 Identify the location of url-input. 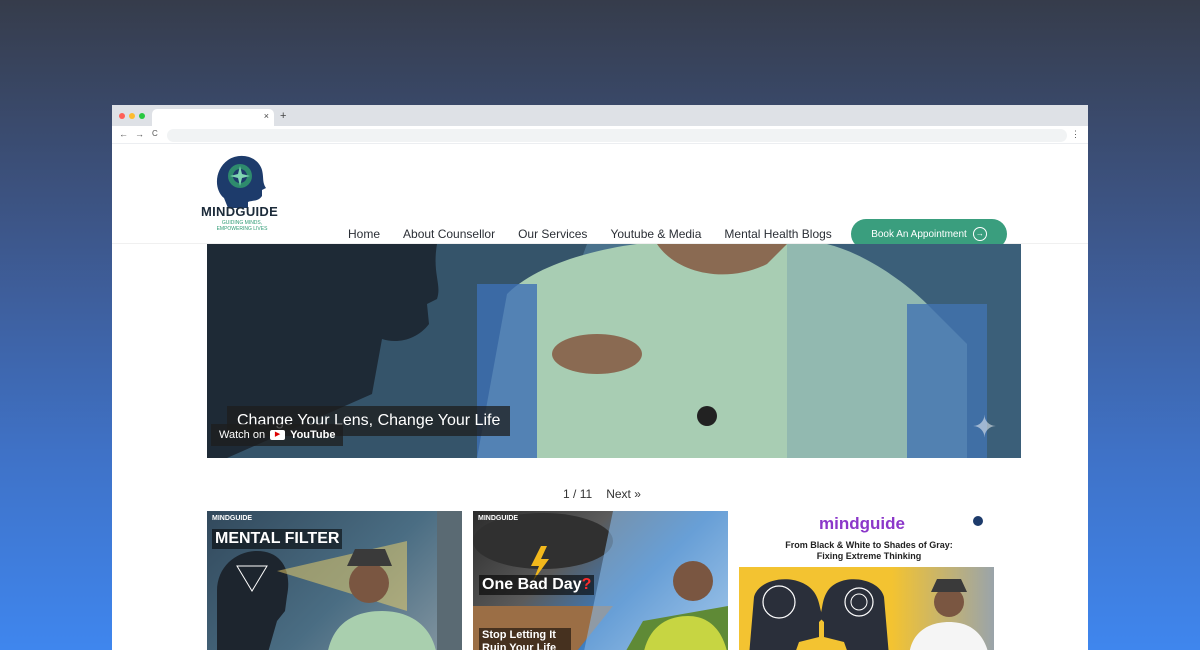
(617, 135).